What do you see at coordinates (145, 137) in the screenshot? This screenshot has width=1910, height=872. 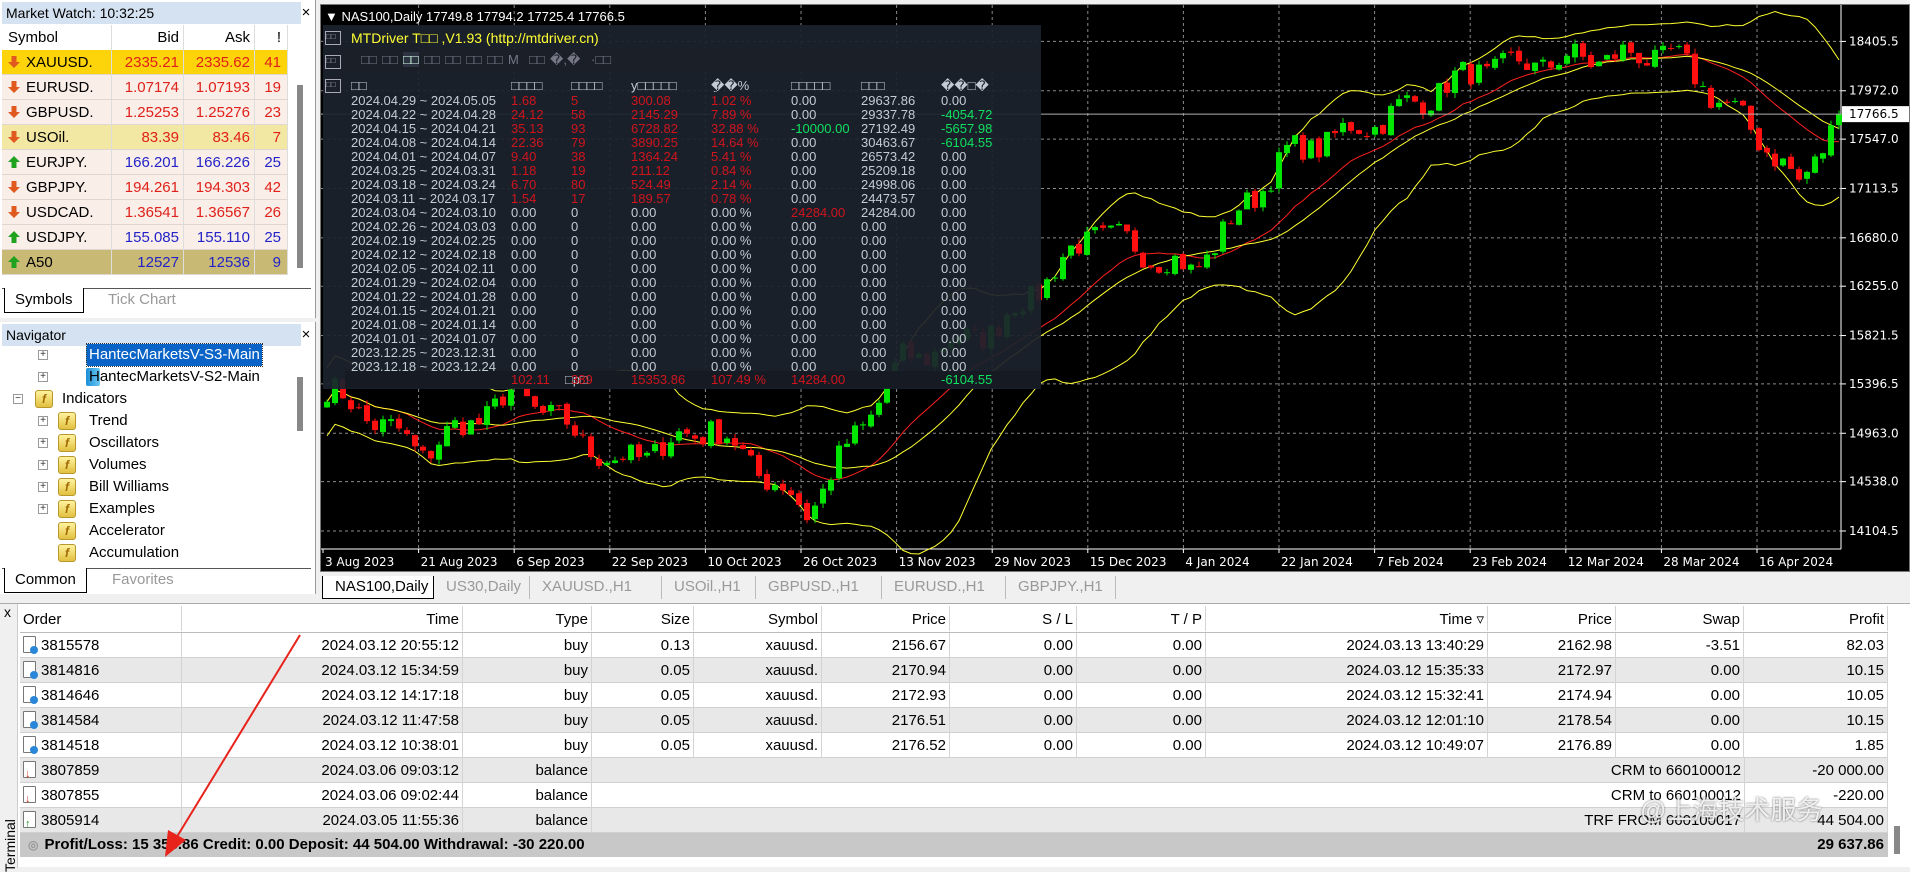 I see `symbol-row: USOil. 83.39 83.46 7` at bounding box center [145, 137].